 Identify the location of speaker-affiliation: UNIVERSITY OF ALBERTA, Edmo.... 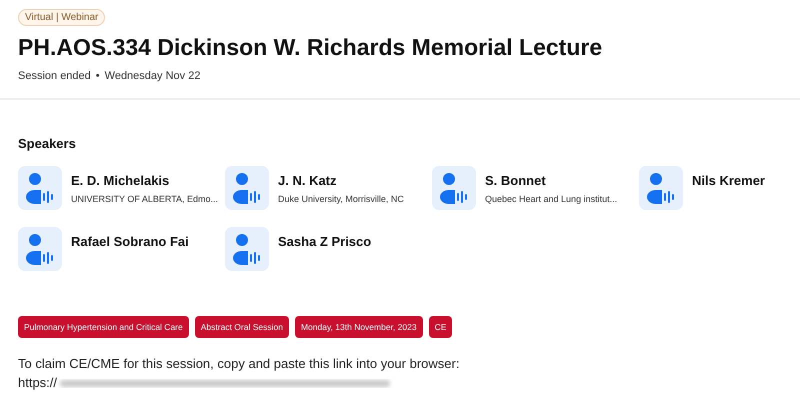
(144, 199).